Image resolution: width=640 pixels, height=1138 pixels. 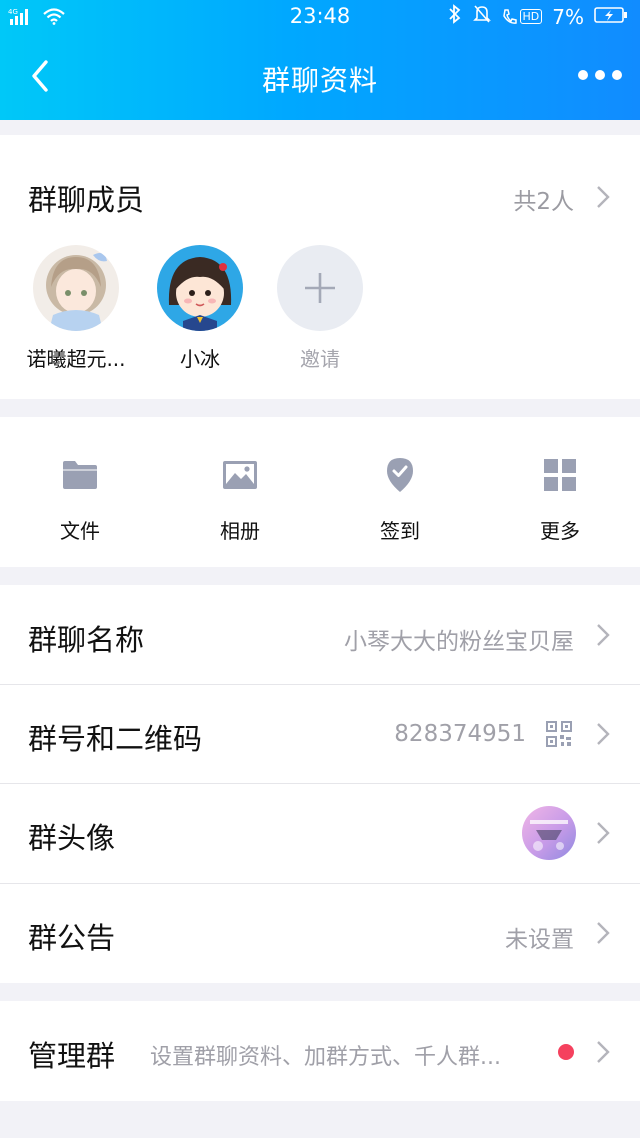 What do you see at coordinates (72, 1056) in the screenshot?
I see `row-label: 管理群` at bounding box center [72, 1056].